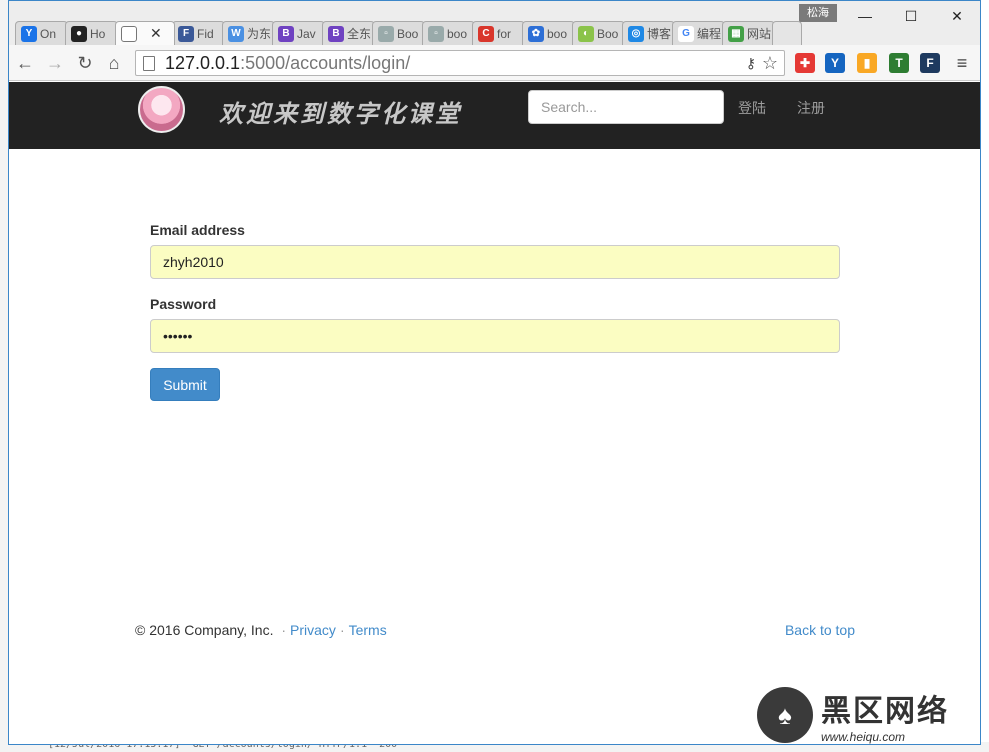 The height and width of the screenshot is (752, 989). Describe the element at coordinates (770, 63) in the screenshot. I see `bookmark-star-icon: ☆` at that location.